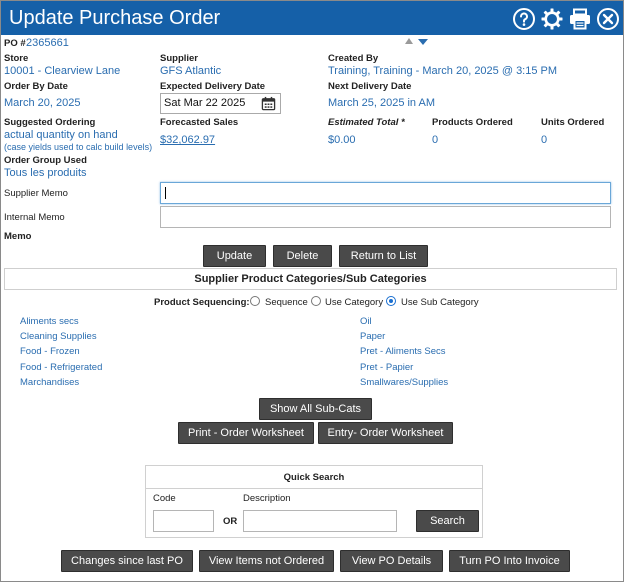 The height and width of the screenshot is (582, 624). What do you see at coordinates (552, 19) in the screenshot?
I see `gear-icon` at bounding box center [552, 19].